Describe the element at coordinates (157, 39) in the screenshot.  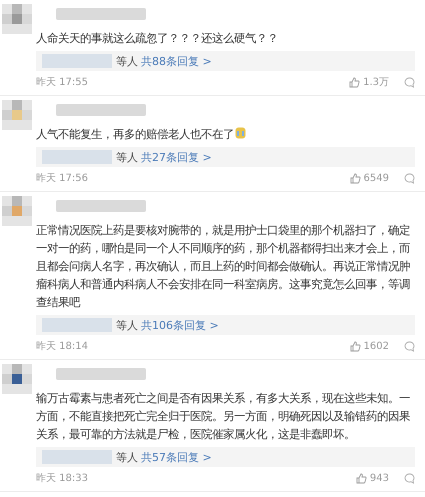
I see `comment-text: 人命关天的事就这么疏忽了？？？还这么硬气？？` at that location.